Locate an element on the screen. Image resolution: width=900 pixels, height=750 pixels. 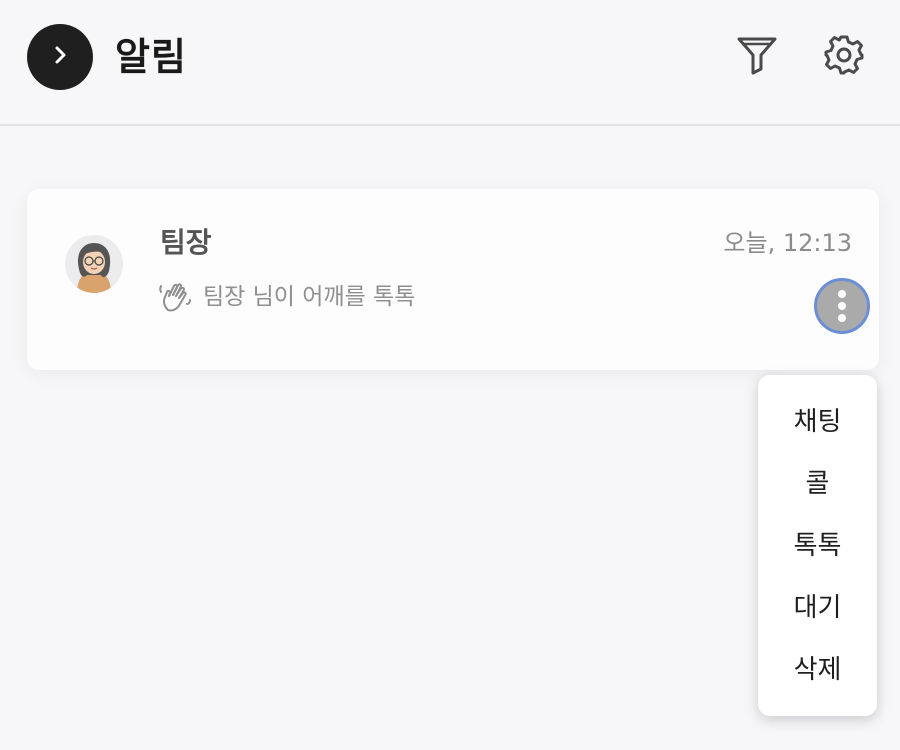
filter-icon is located at coordinates (757, 57).